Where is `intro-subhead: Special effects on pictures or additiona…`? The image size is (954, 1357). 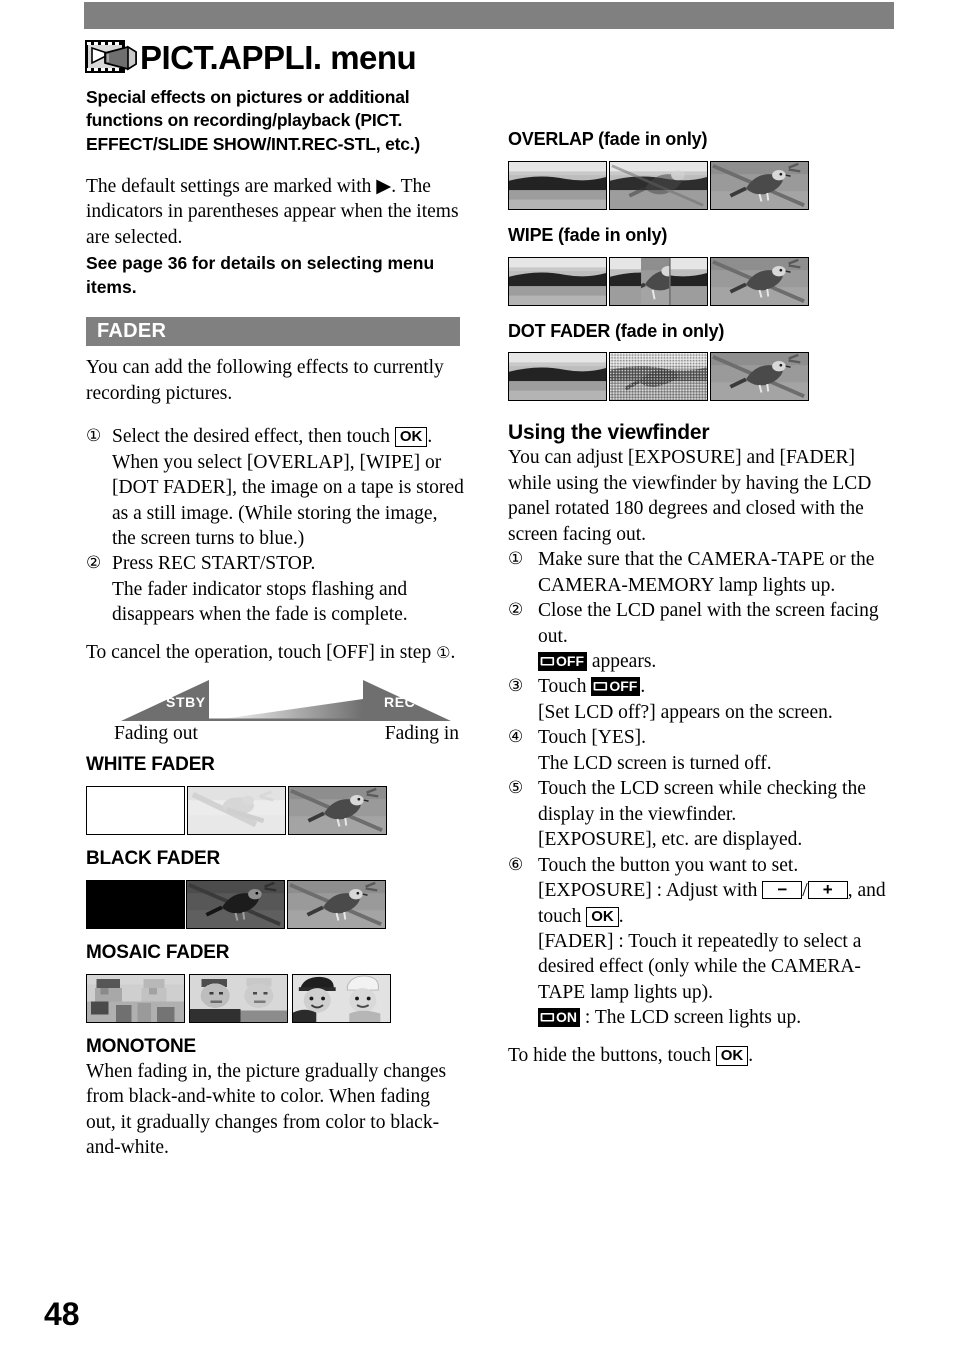
intro-subhead: Special effects on pictures or additiona… is located at coordinates (253, 120).